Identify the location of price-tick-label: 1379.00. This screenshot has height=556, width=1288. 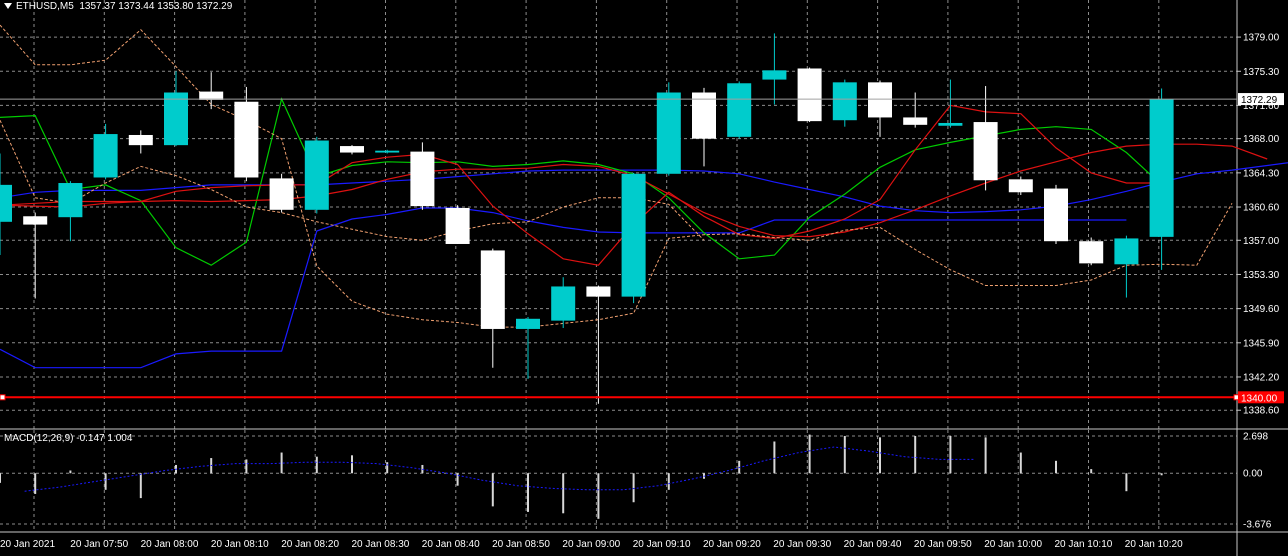
(1261, 38).